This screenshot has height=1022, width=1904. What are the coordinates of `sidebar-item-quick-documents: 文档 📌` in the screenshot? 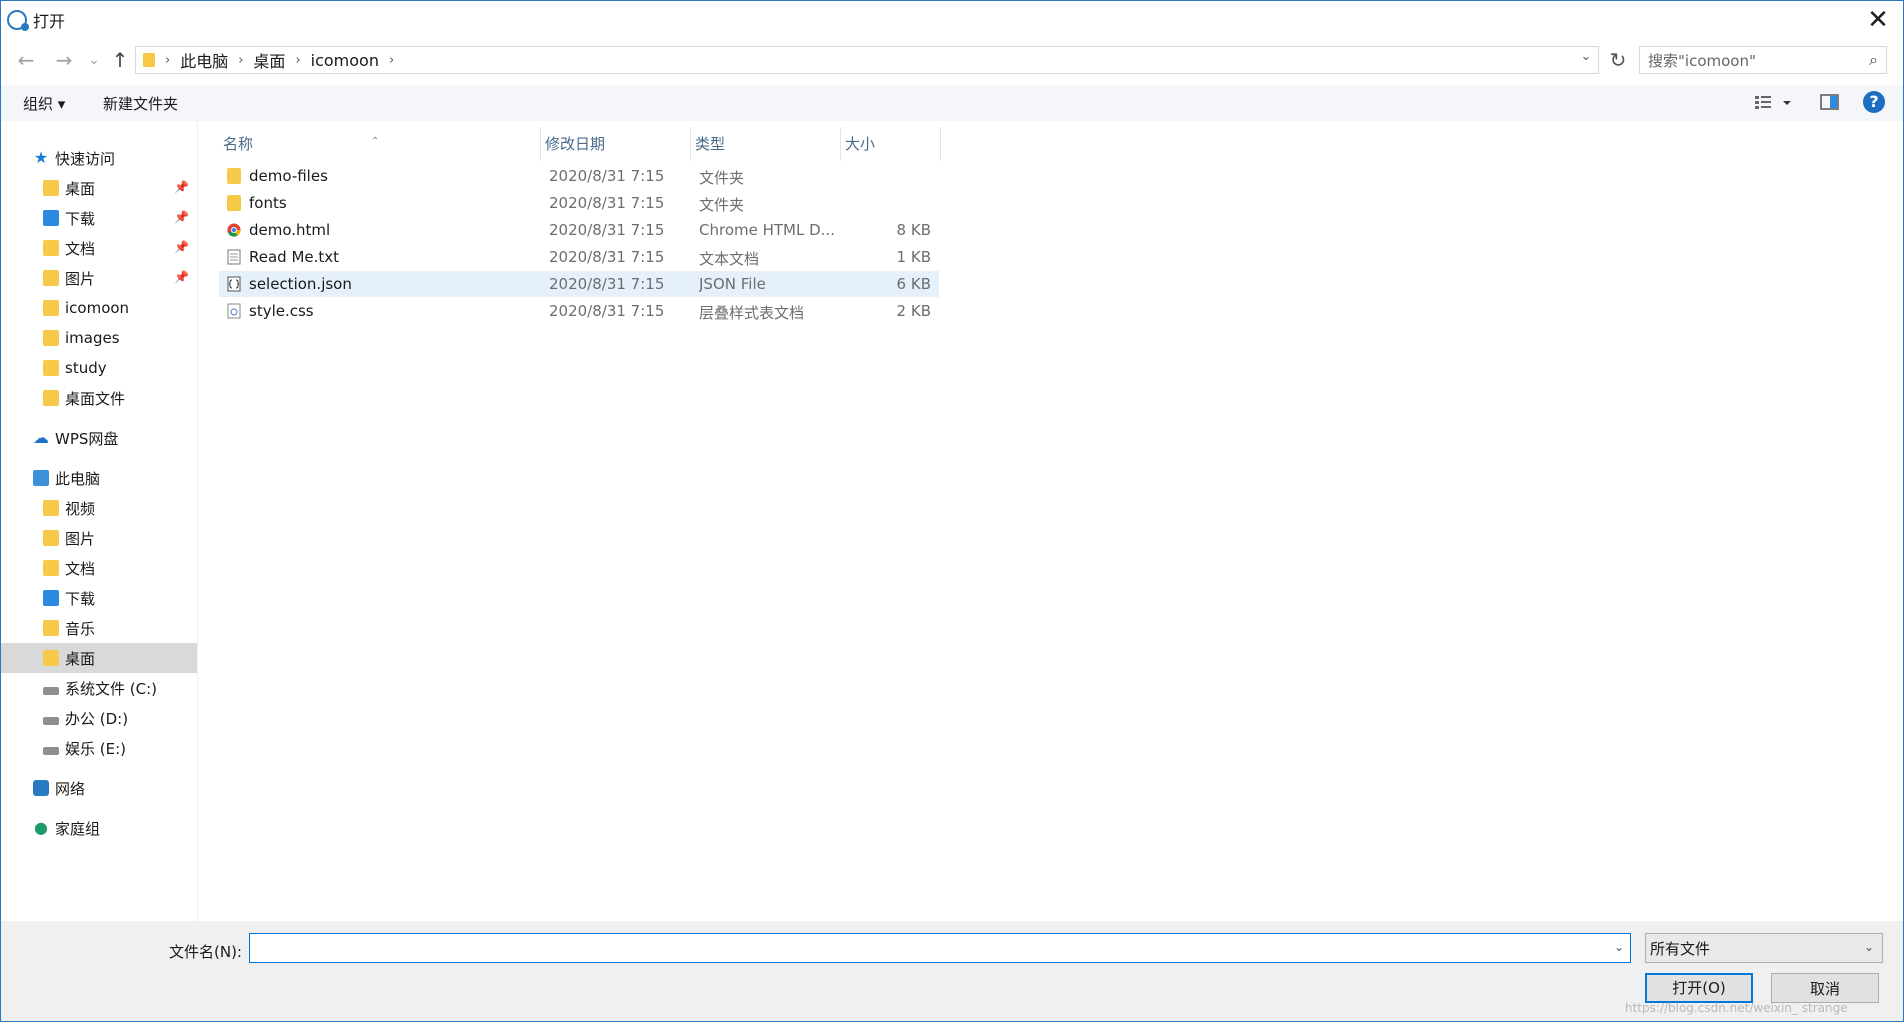 It's located at (99, 248).